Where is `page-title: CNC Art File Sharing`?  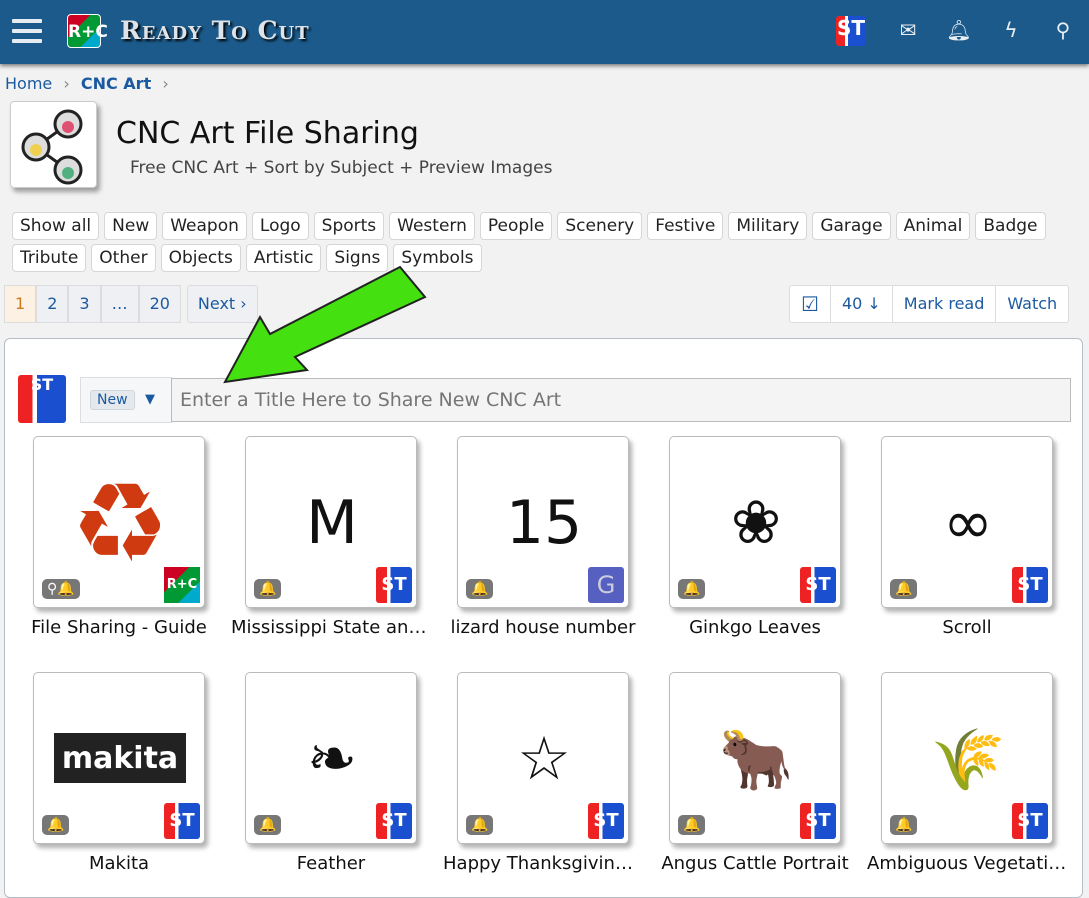
page-title: CNC Art File Sharing is located at coordinates (267, 133).